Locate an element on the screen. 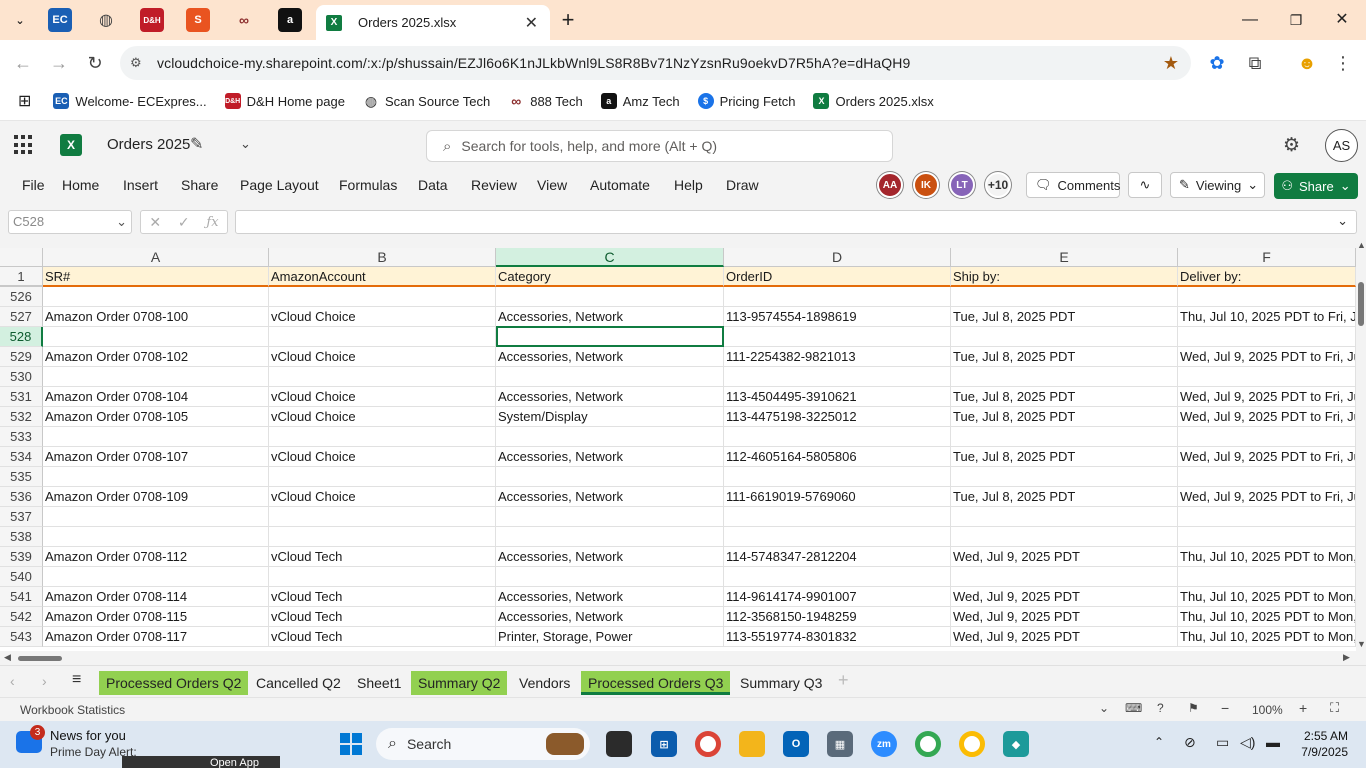 Image resolution: width=1366 pixels, height=768 pixels. cell-a: Amazon Order 0708-114 is located at coordinates (156, 597).